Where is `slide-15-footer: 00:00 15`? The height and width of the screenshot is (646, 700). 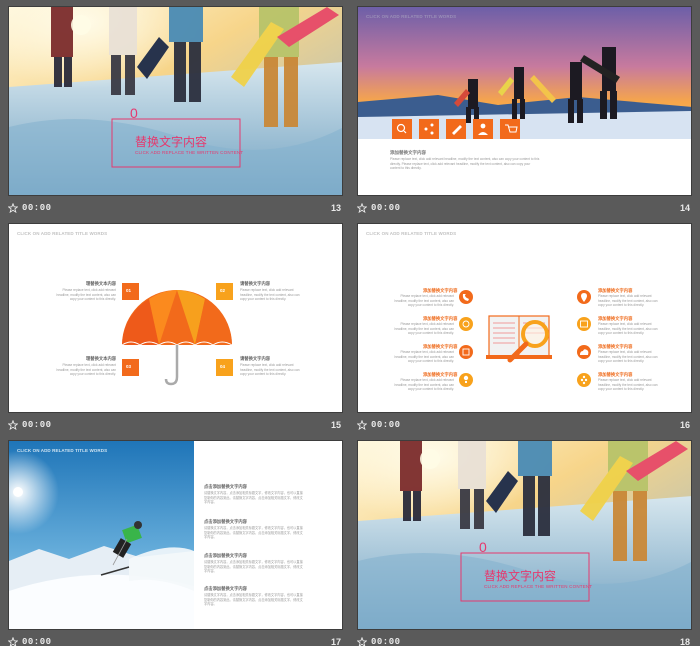
slide-15-footer: 00:00 15 is located at coordinates (175, 426).